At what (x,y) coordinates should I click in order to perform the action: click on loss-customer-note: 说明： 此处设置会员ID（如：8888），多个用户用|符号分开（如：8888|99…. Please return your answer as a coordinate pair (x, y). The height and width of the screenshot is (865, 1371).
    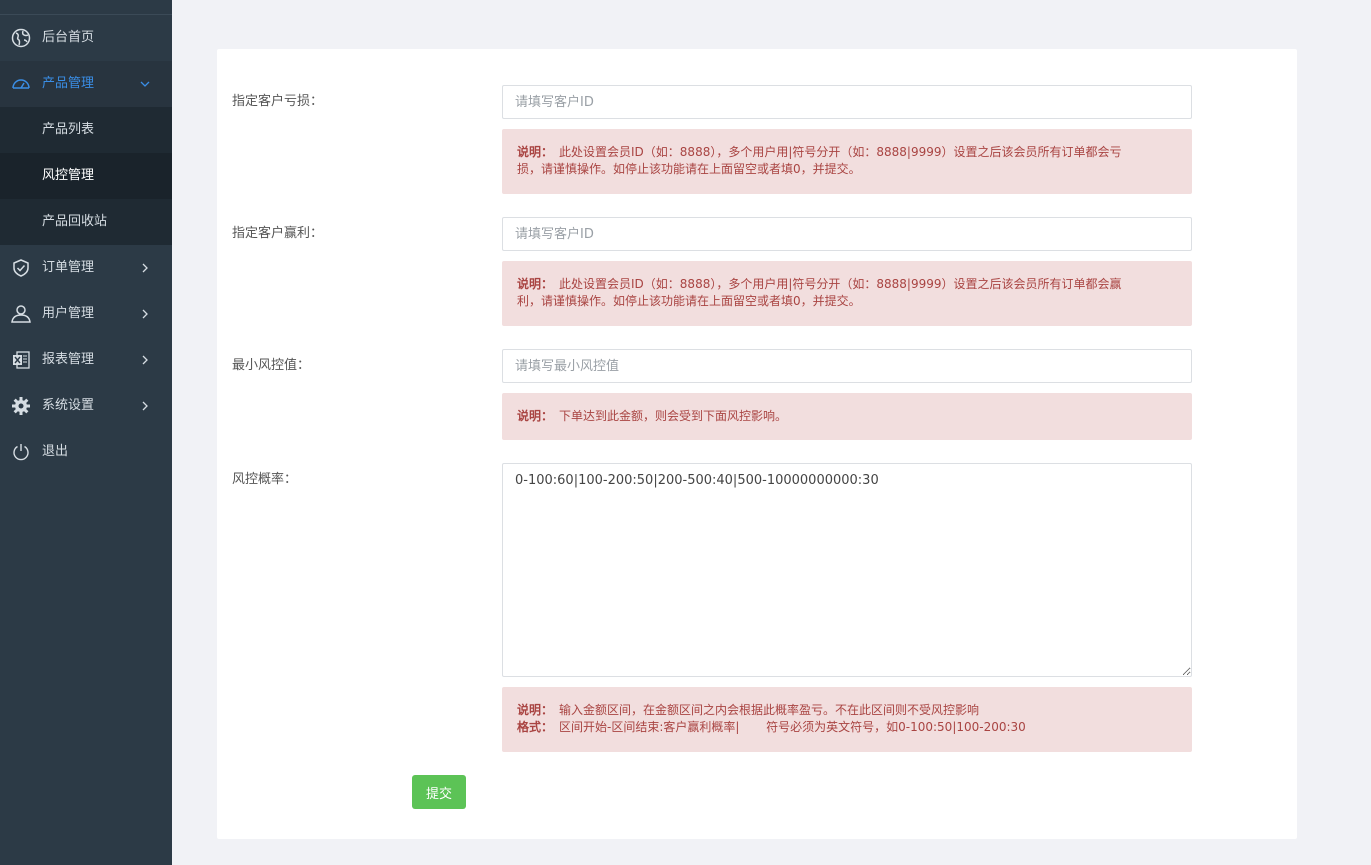
    Looking at the image, I should click on (847, 161).